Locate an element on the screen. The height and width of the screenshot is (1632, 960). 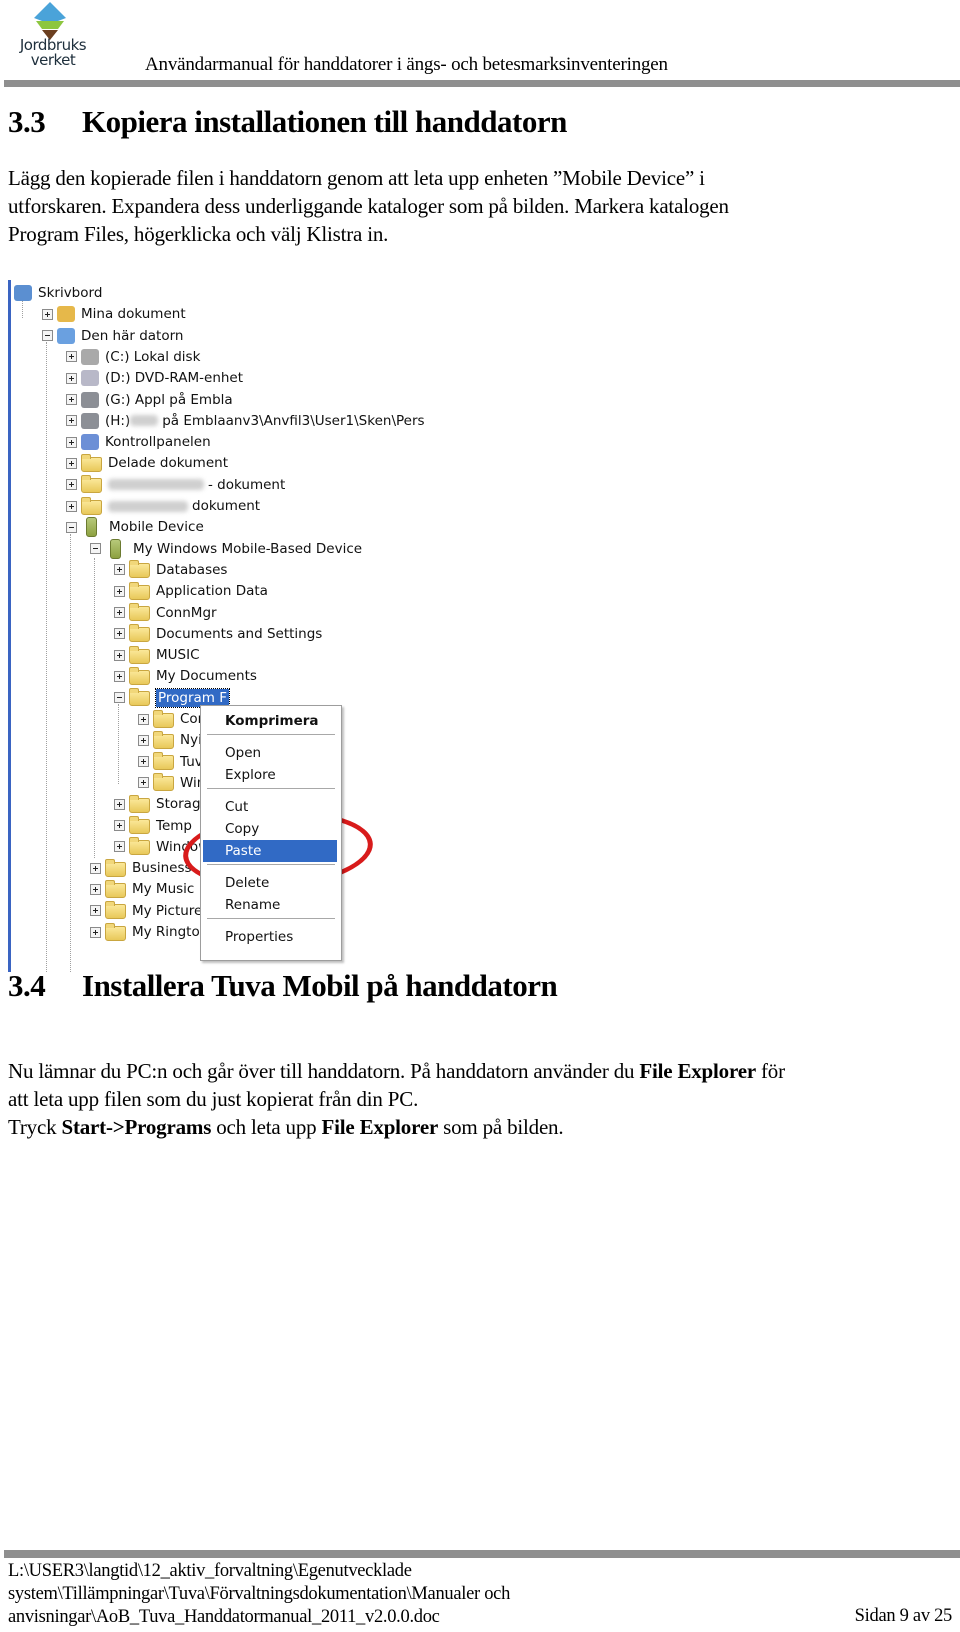
tree-node: Temp is located at coordinates (153, 826).